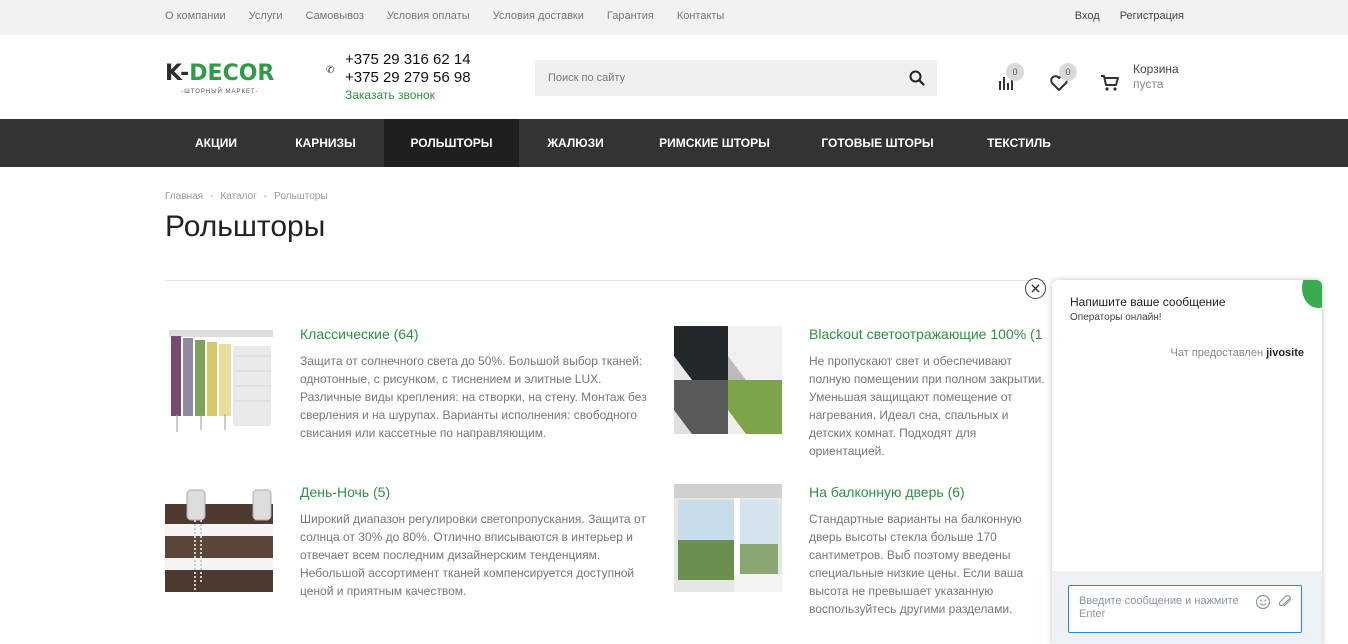 The image size is (1348, 644). Describe the element at coordinates (1285, 602) in the screenshot. I see `attach-icon` at that location.